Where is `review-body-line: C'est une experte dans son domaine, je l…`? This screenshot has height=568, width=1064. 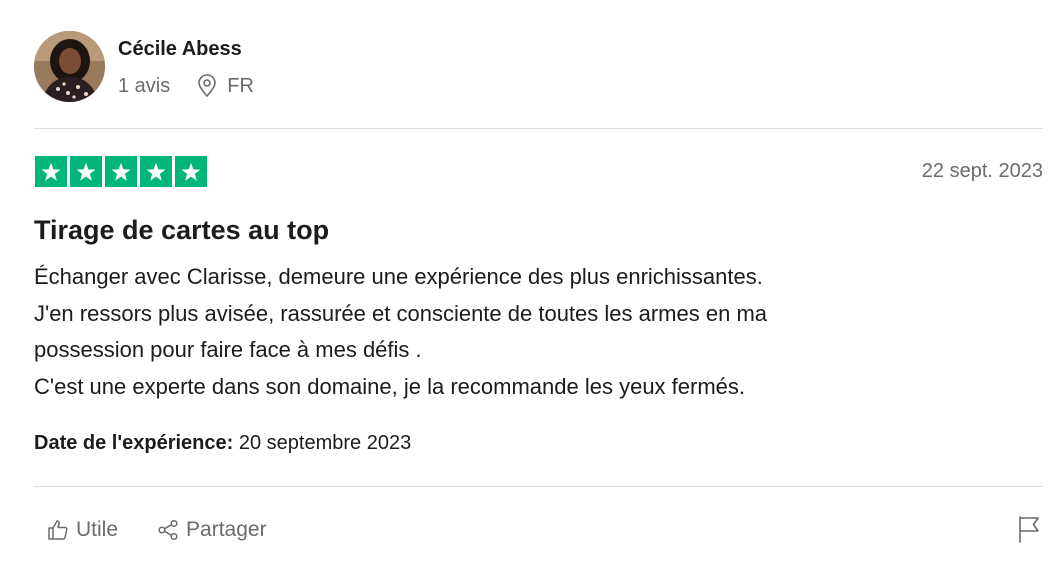 review-body-line: C'est une experte dans son domaine, je l… is located at coordinates (390, 386).